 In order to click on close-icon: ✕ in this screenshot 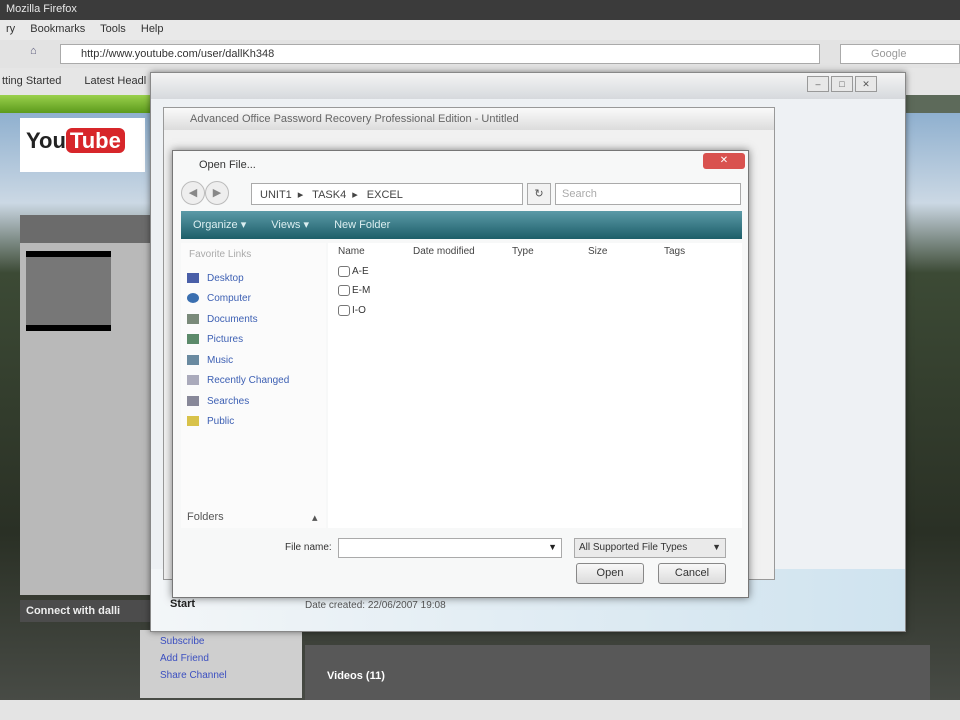, I will do `click(866, 84)`.